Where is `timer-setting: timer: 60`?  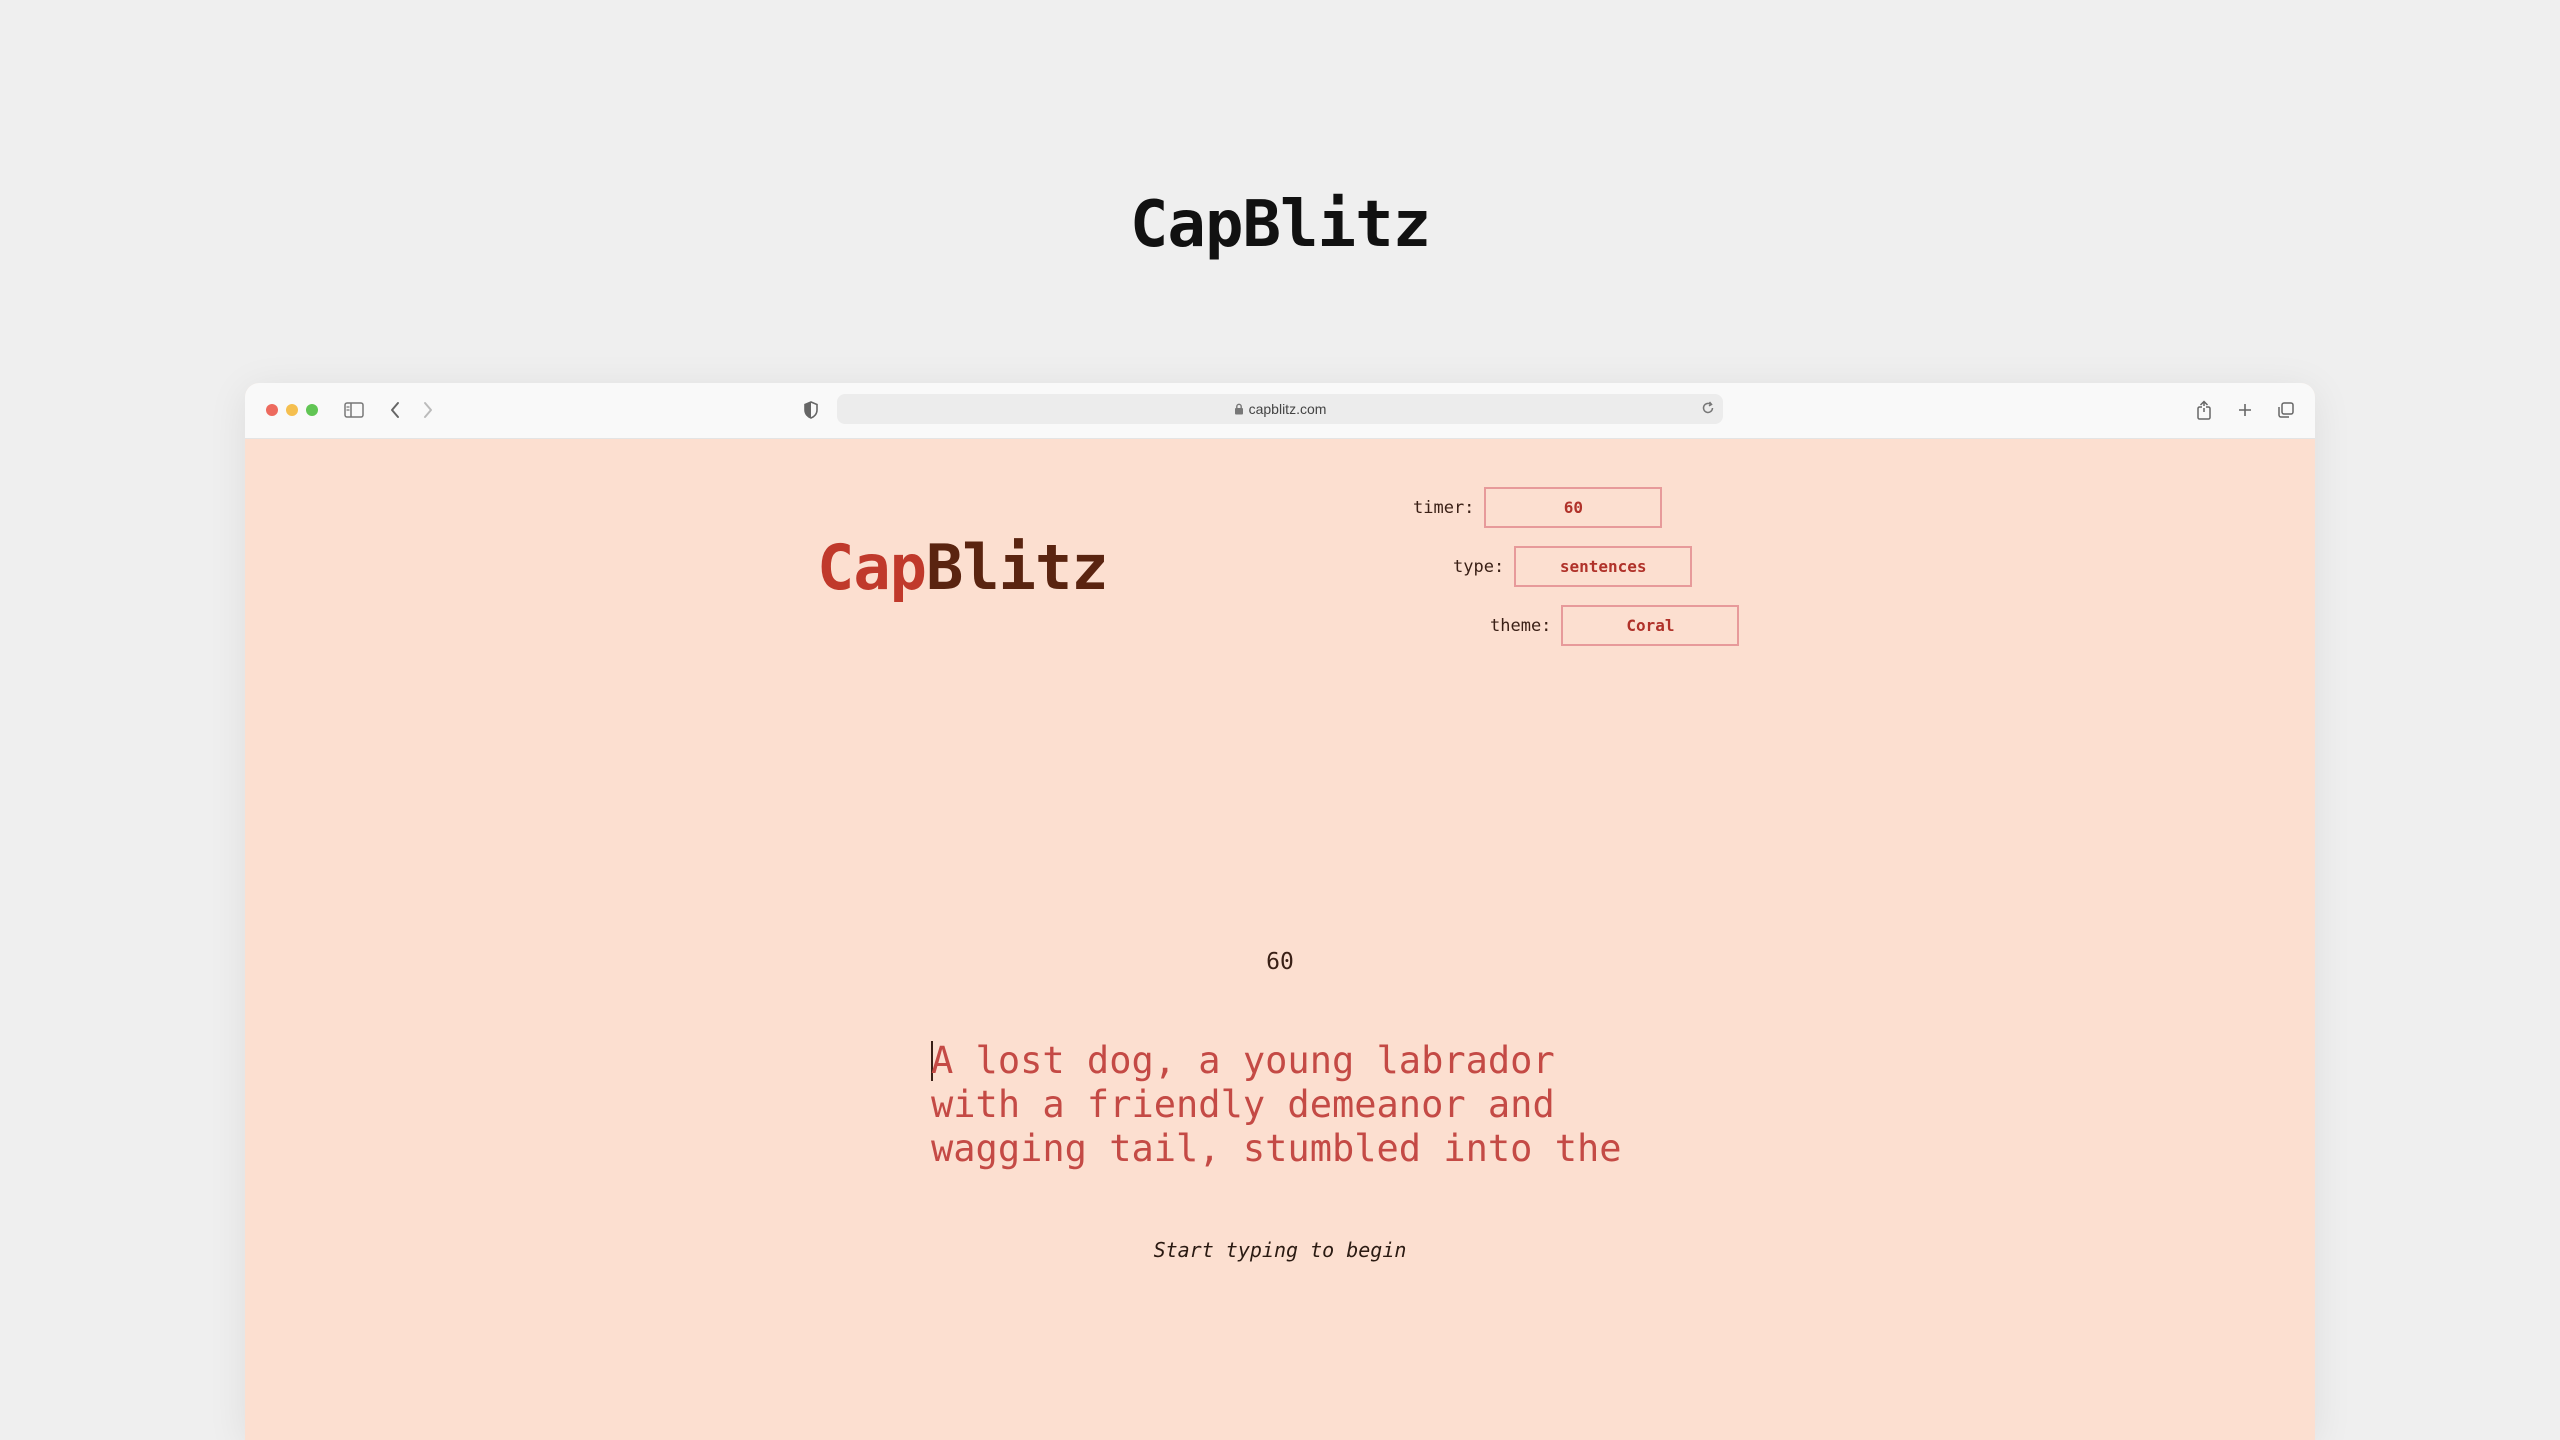
timer-setting: timer: 60 is located at coordinates (1538, 507).